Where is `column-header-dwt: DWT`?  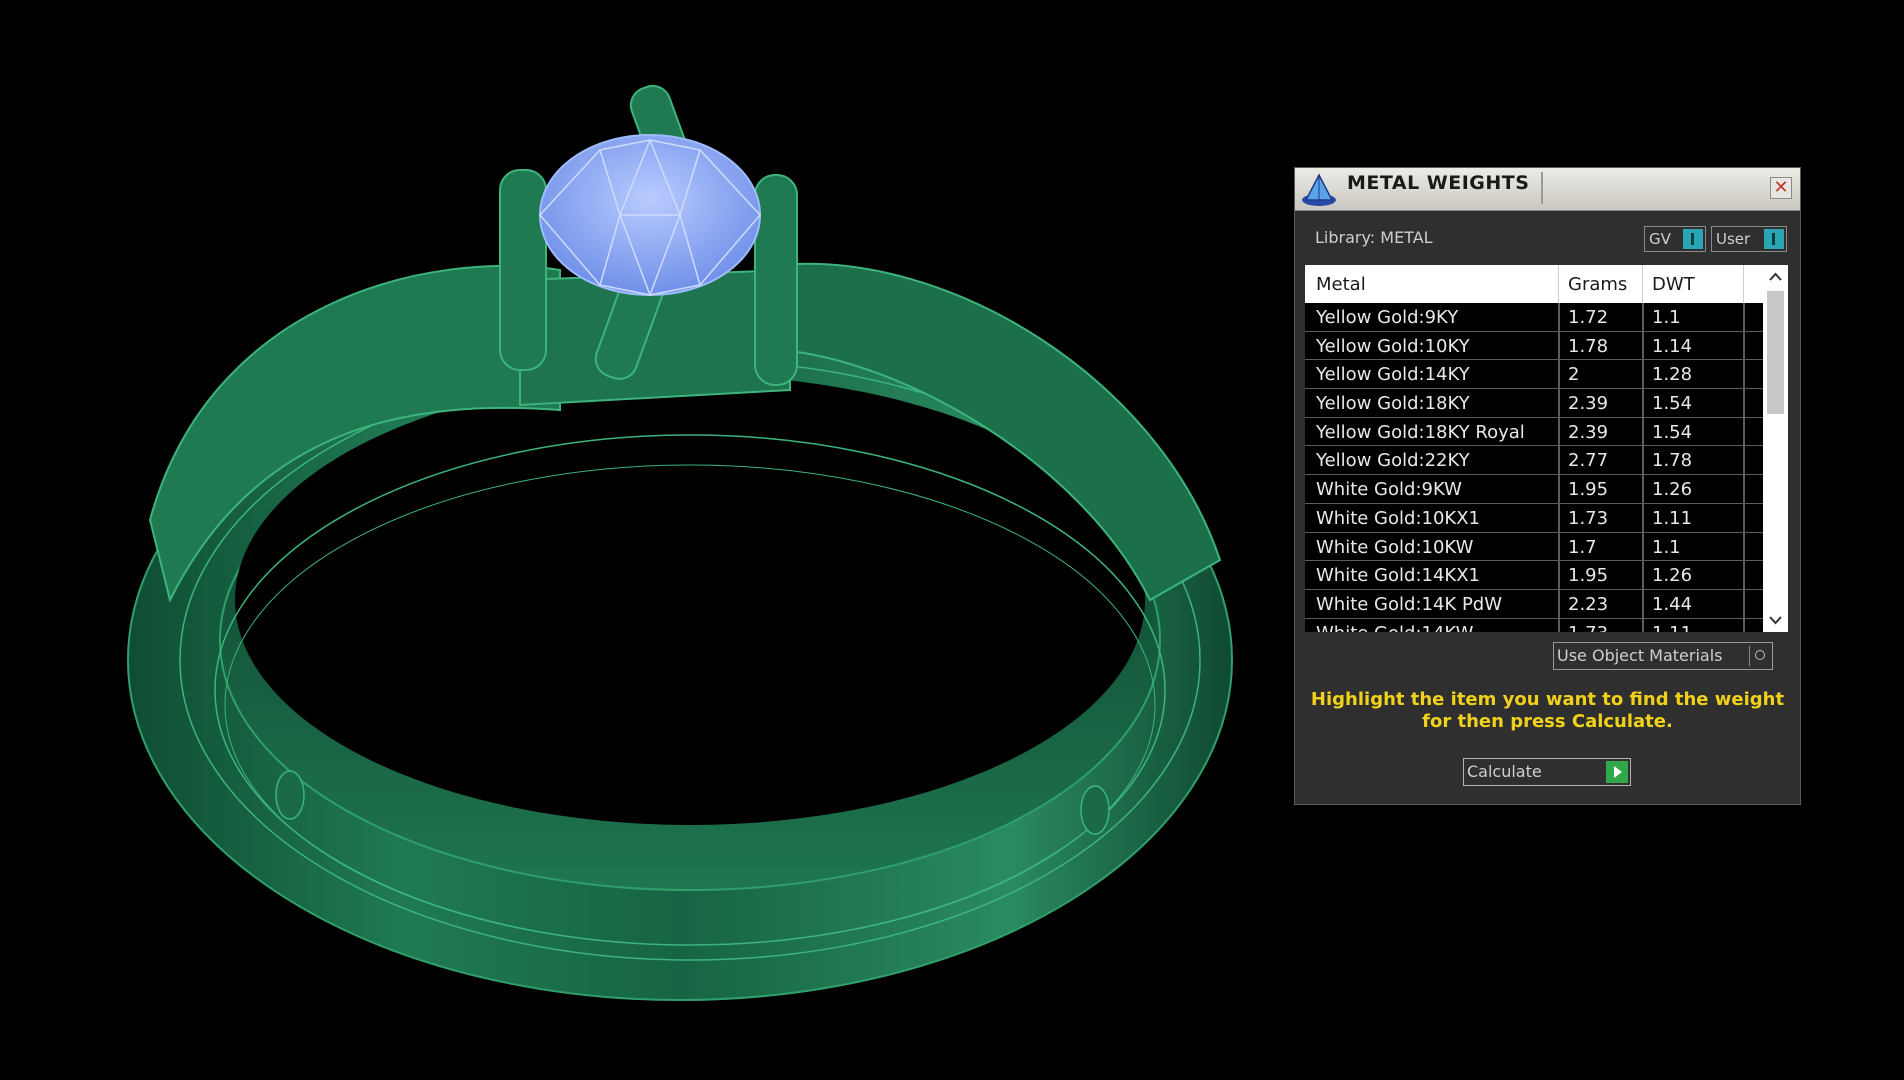
column-header-dwt: DWT is located at coordinates (1673, 284).